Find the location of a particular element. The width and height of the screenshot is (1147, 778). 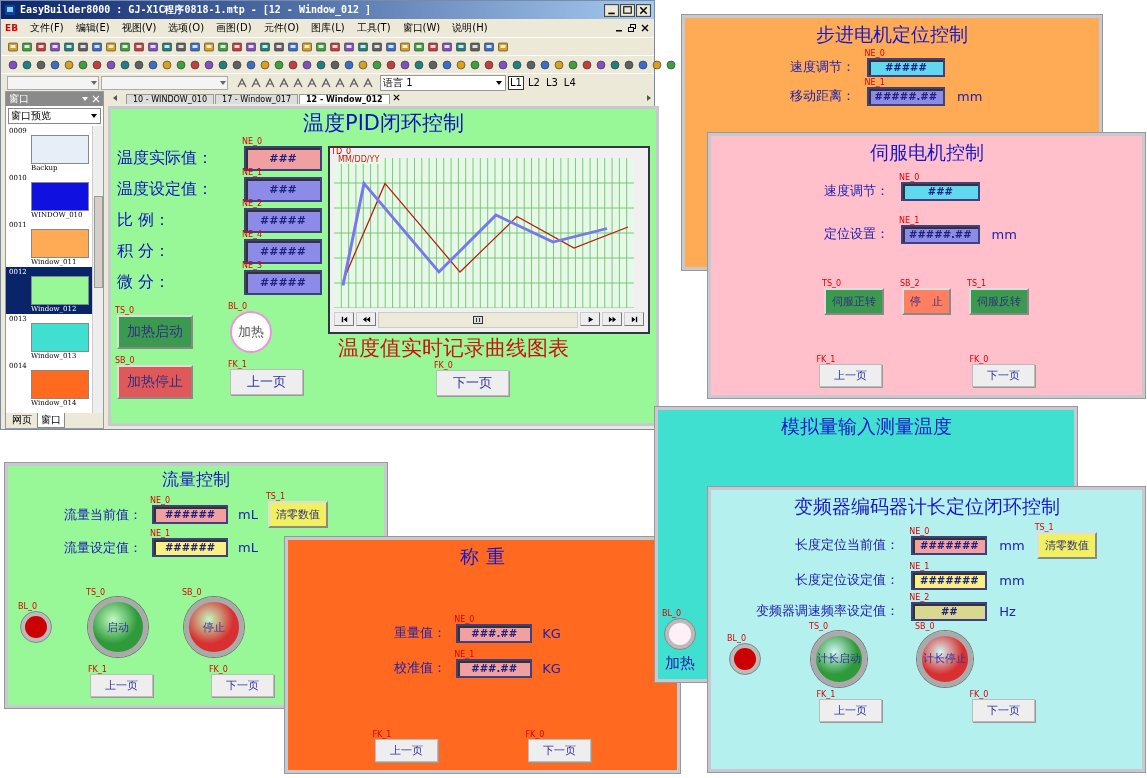

menu-item: 选项(O) is located at coordinates (186, 28).